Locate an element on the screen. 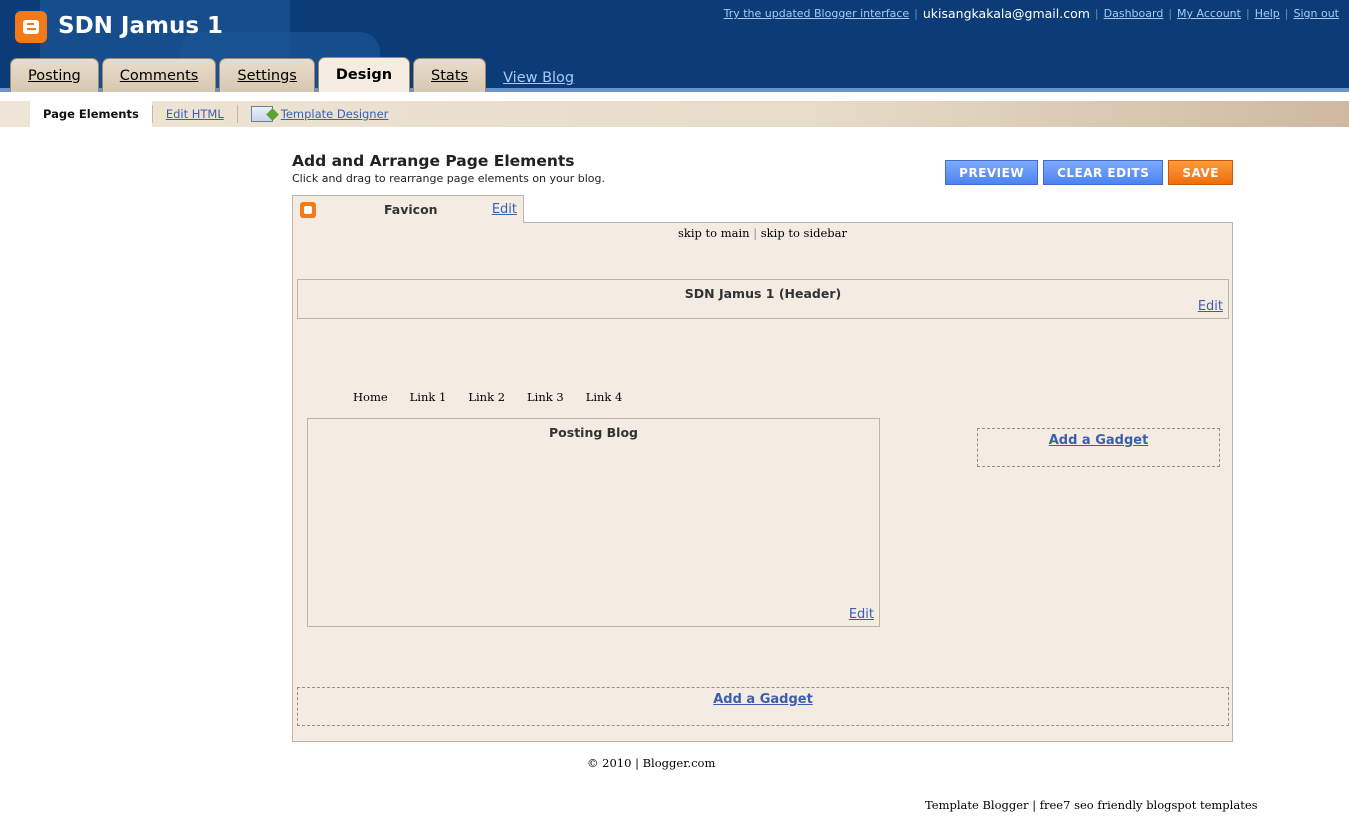 The image size is (1349, 840). posting-edit-link: Edit is located at coordinates (861, 614).